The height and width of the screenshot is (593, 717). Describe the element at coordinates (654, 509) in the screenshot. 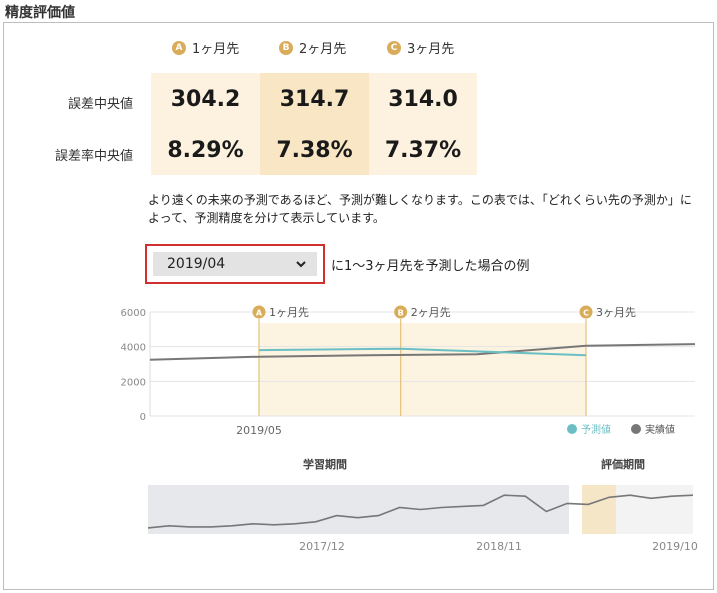

I see `after-period-band` at that location.